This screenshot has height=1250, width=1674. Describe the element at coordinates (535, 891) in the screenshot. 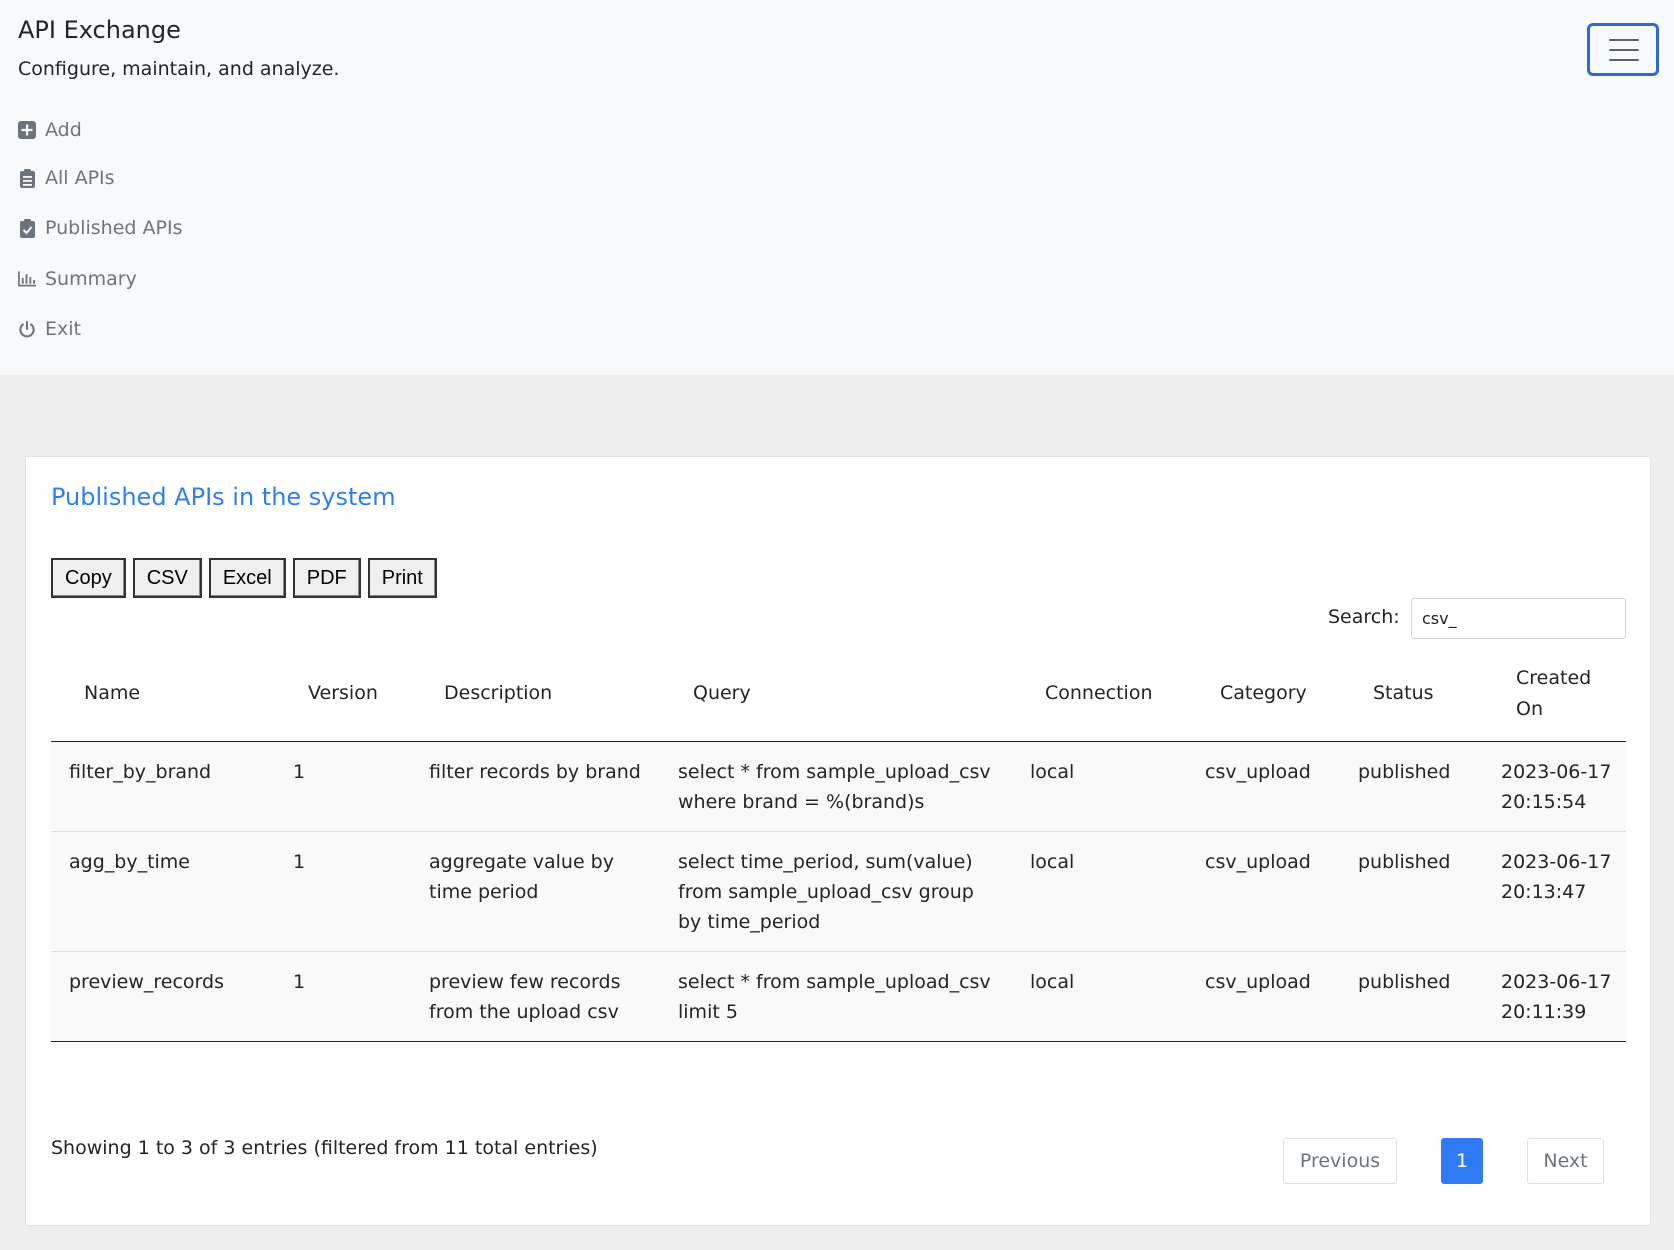

I see `cell-description: aggregate value by time period` at that location.